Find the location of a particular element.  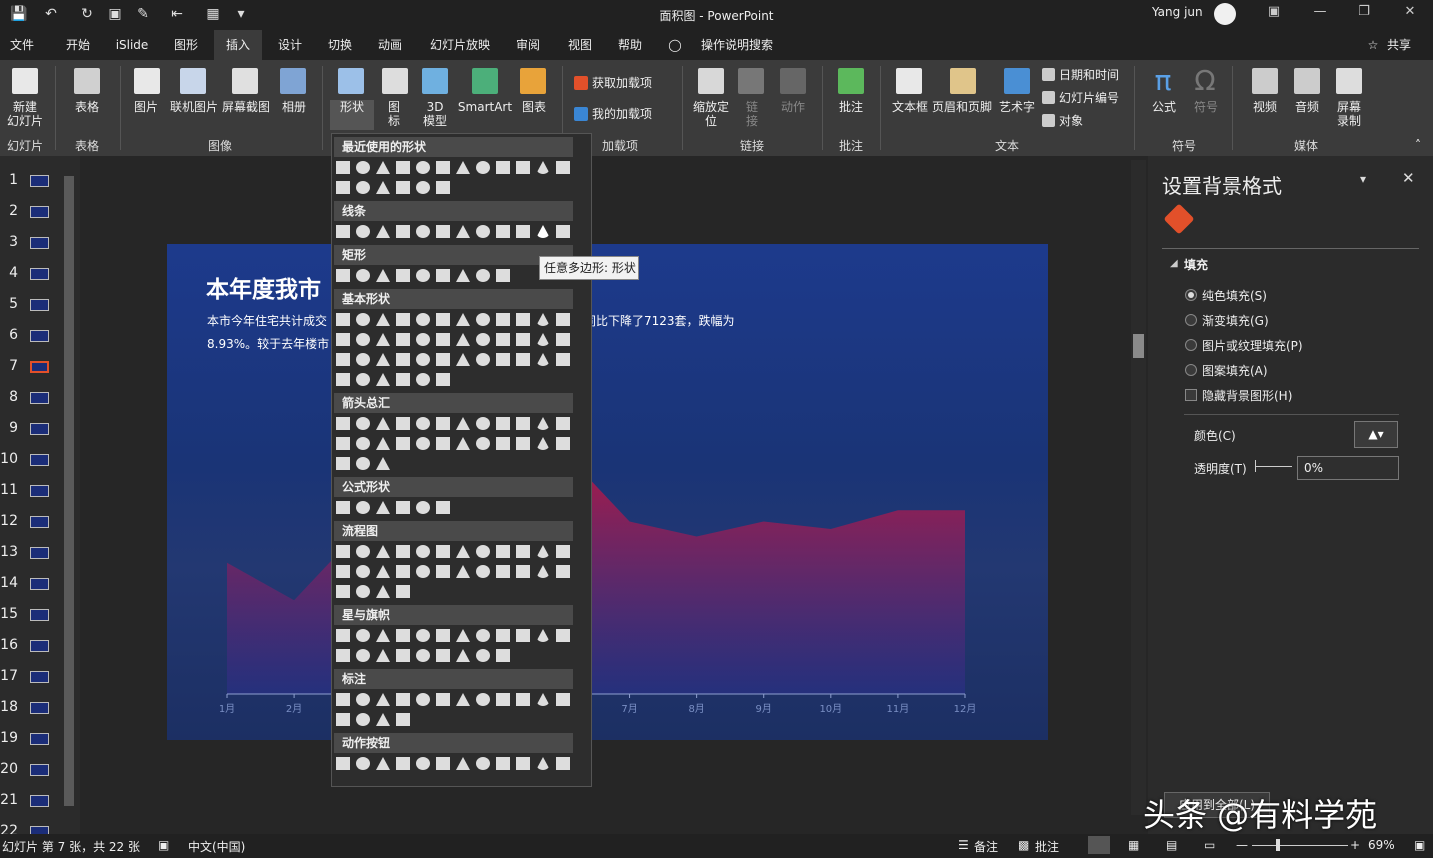

language-indicator: 中文(中国) is located at coordinates (216, 846).